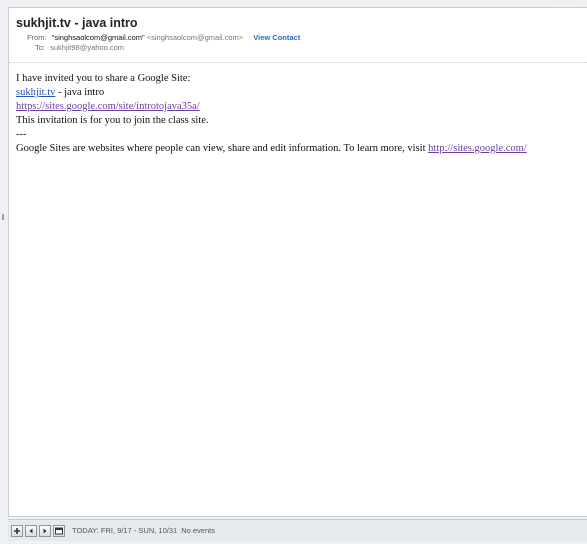  I want to click on next-arrow-icon, so click(45, 530).